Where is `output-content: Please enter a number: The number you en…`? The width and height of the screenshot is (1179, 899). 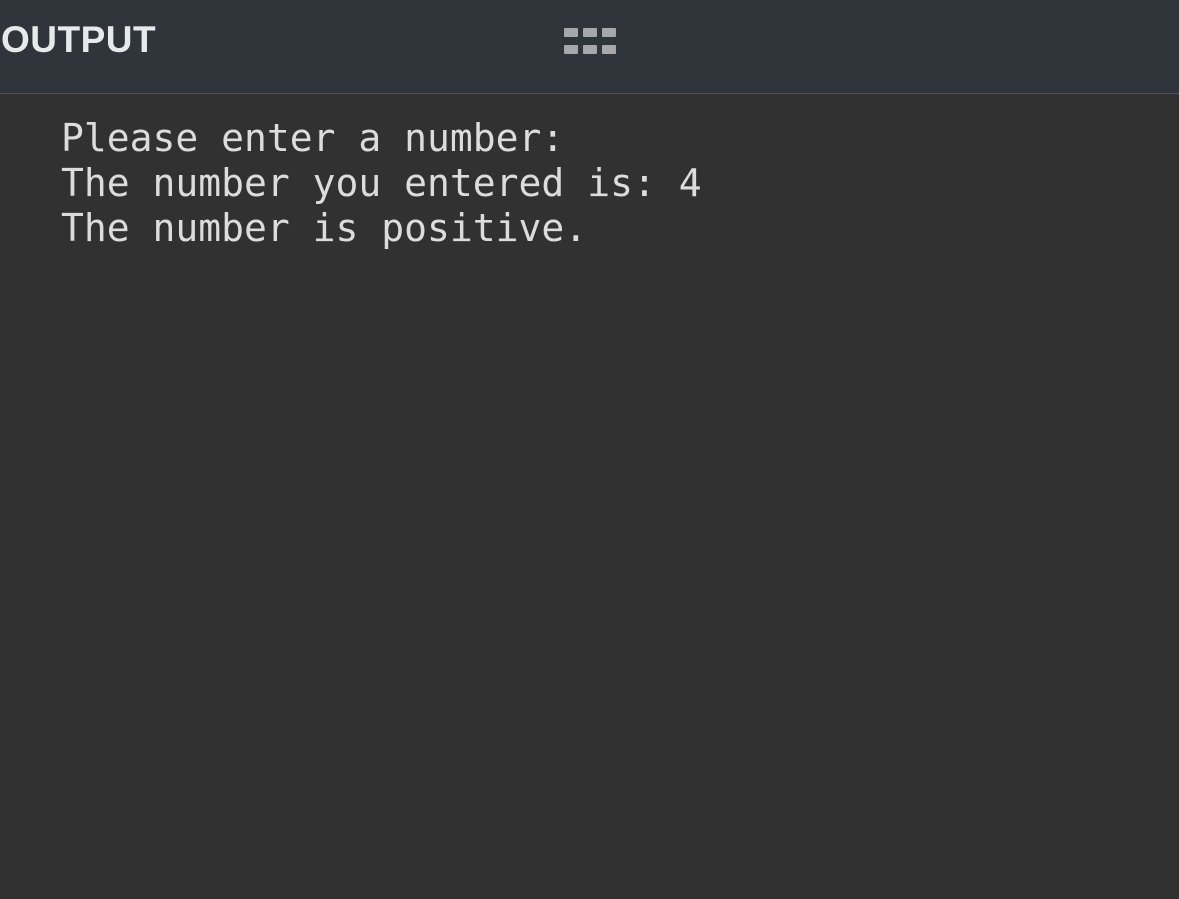 output-content: Please enter a number: The number you en… is located at coordinates (601, 183).